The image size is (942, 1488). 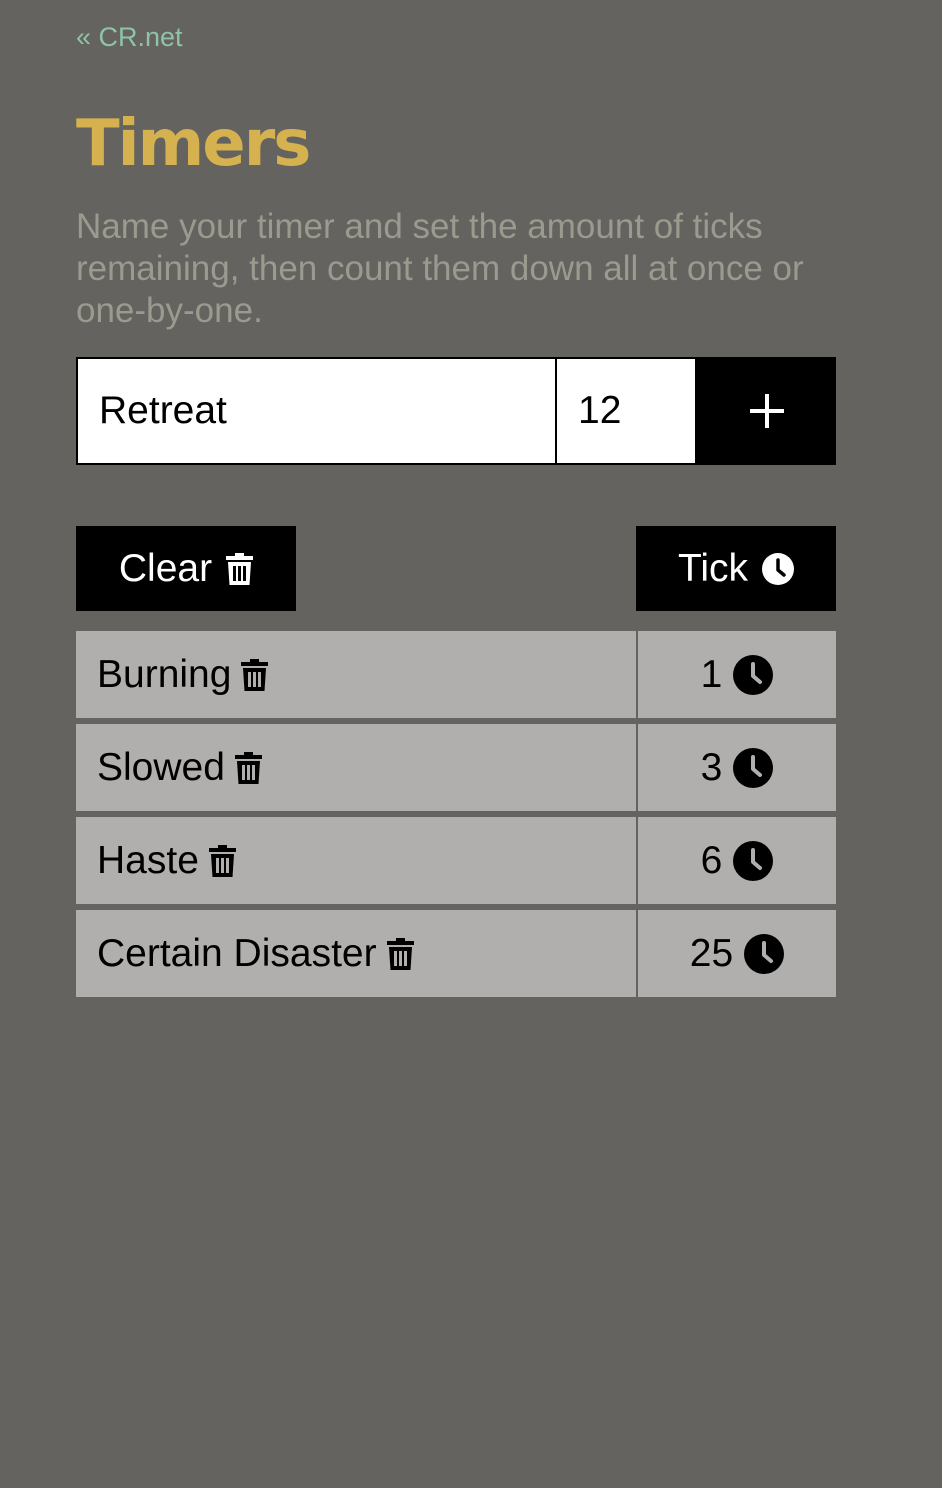 I want to click on timer-tick-button: 1, so click(x=737, y=674).